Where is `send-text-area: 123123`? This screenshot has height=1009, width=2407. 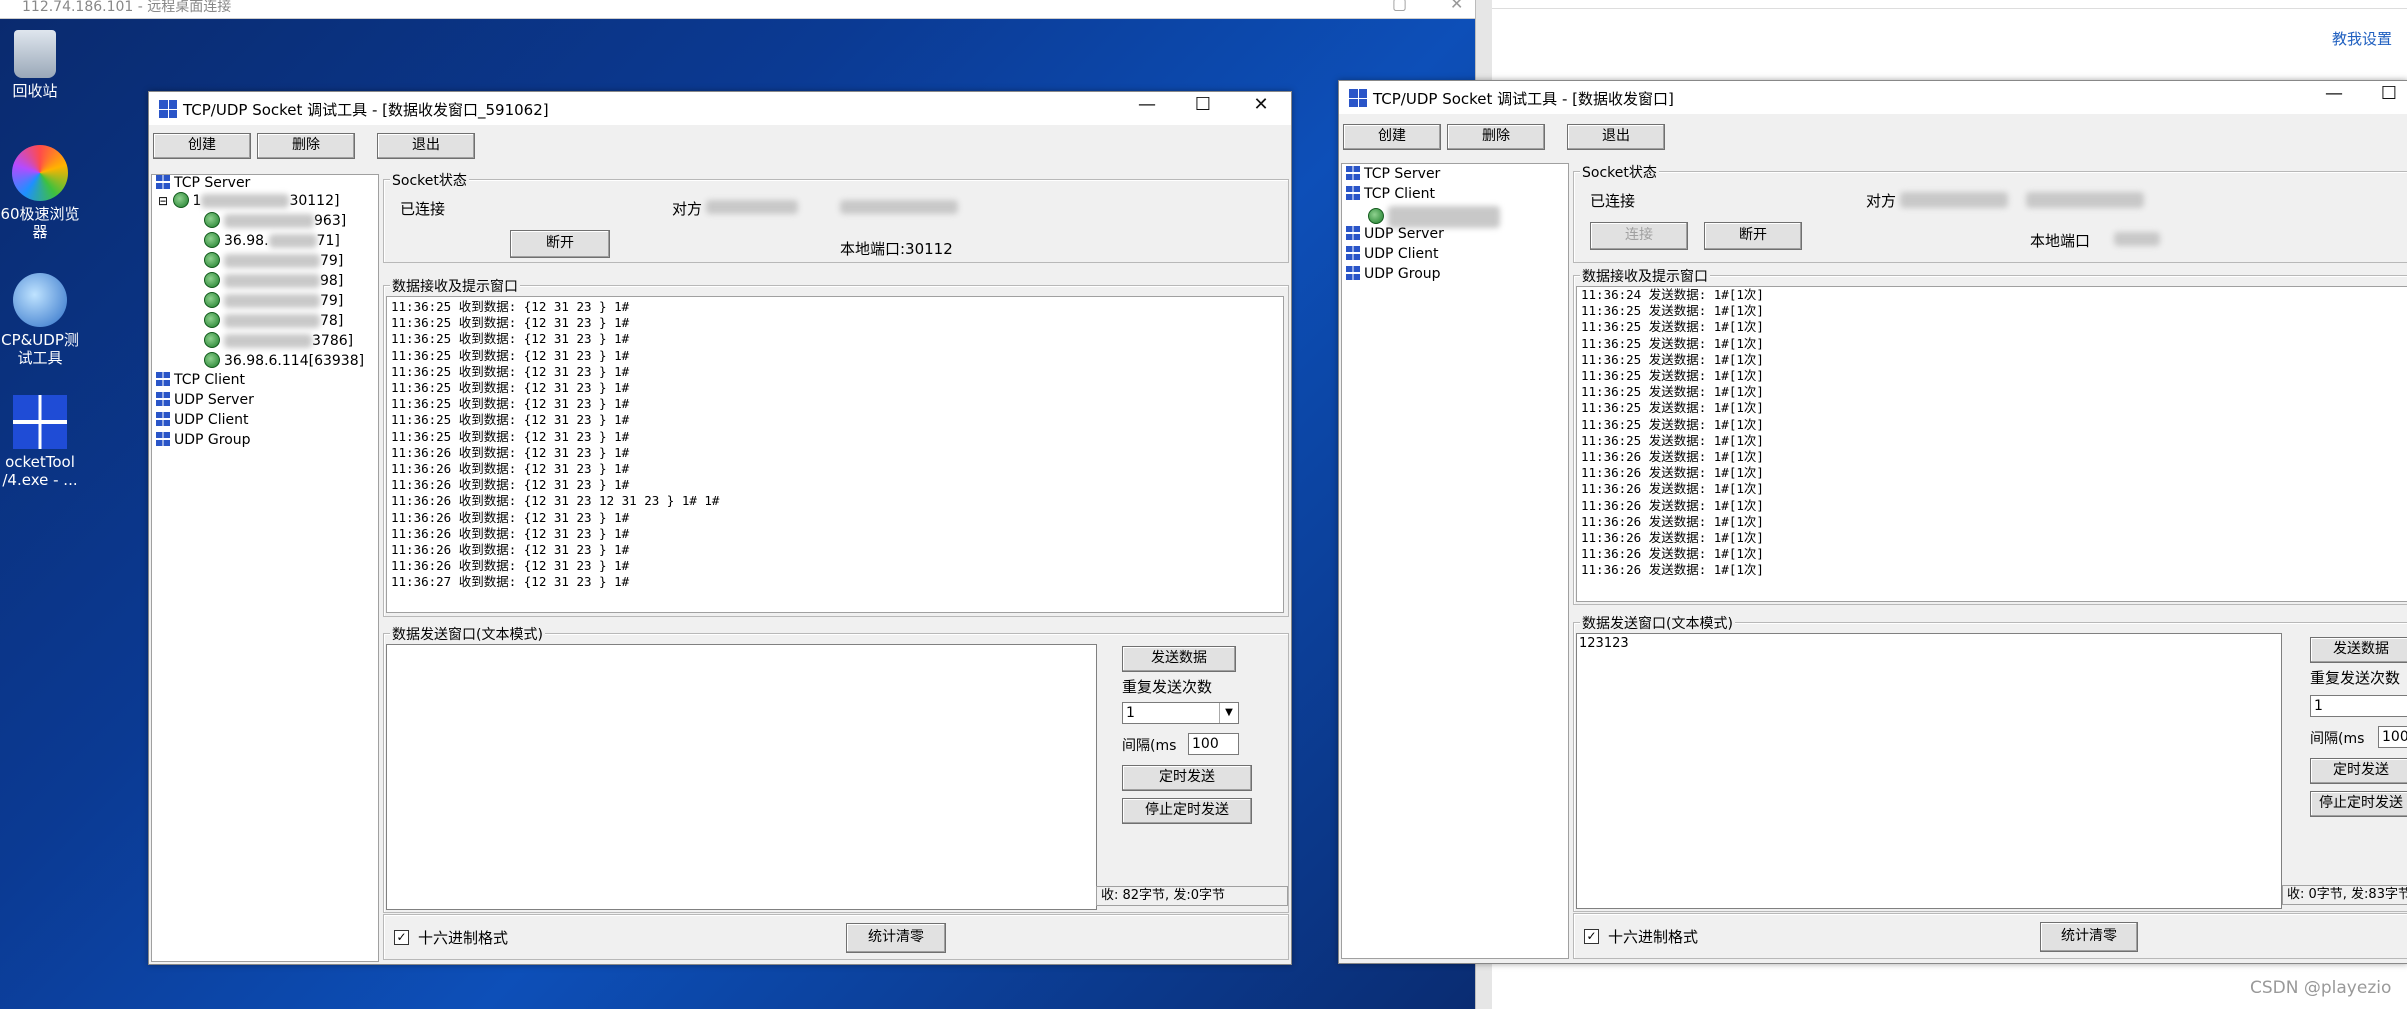
send-text-area: 123123 is located at coordinates (1929, 771).